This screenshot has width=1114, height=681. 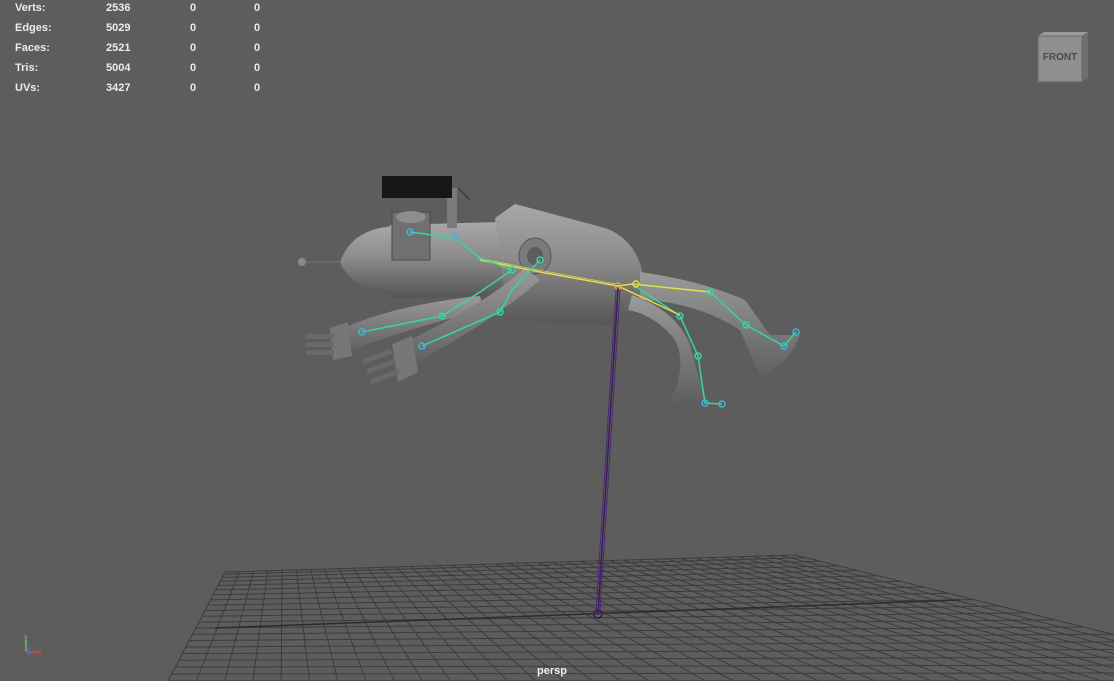 What do you see at coordinates (140, 10) in the screenshot?
I see `hud-row-verts: Verts: 2536 0 0` at bounding box center [140, 10].